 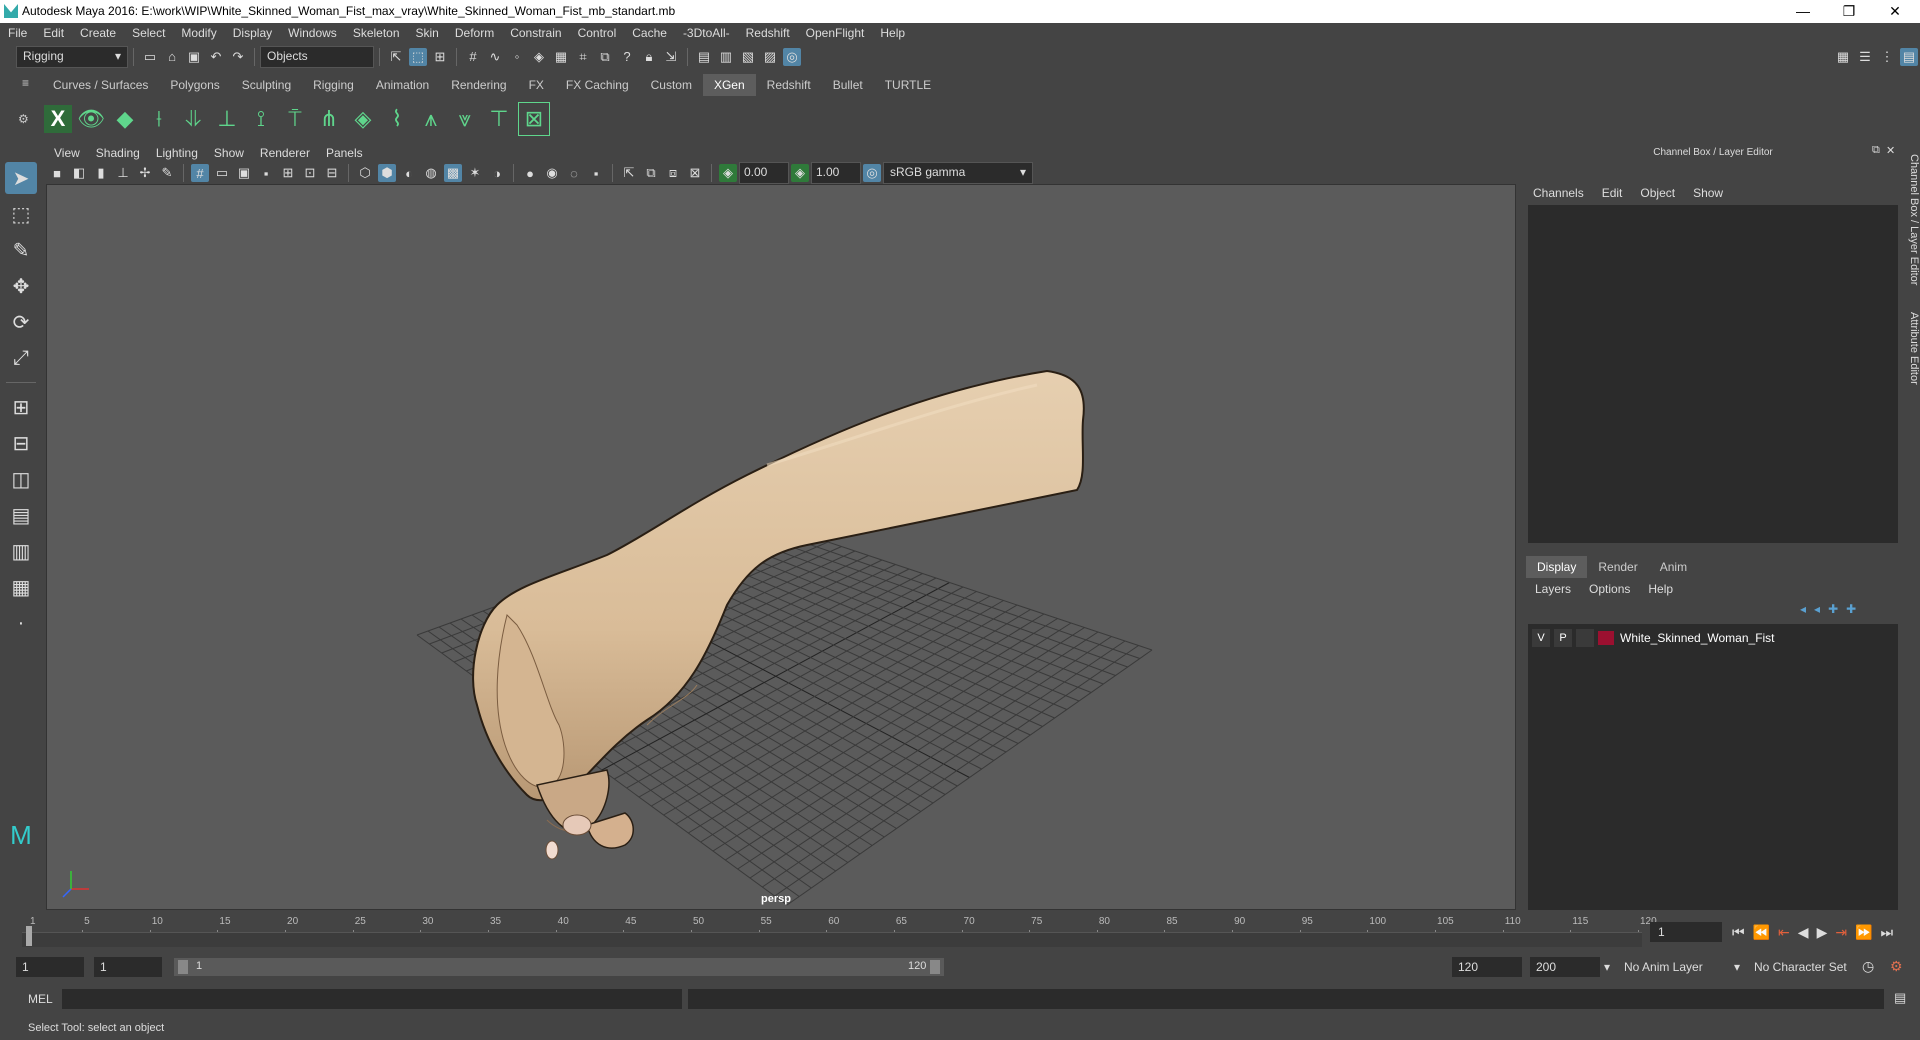 I want to click on current-frame-field: 1, so click(x=1686, y=932).